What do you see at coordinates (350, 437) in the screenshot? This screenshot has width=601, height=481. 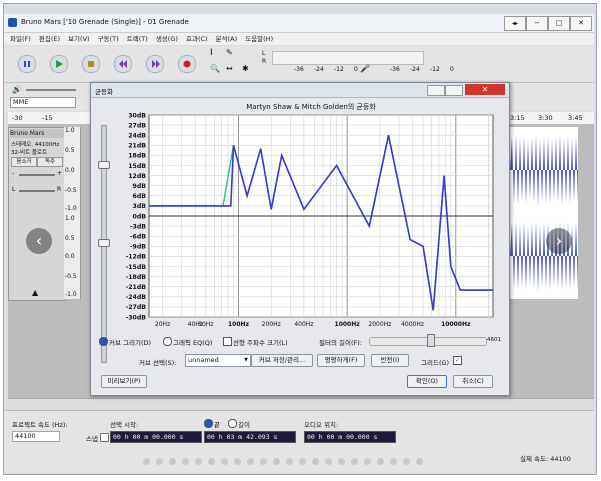 I see `audio-position-time: 00 h 00 m 00.000 s` at bounding box center [350, 437].